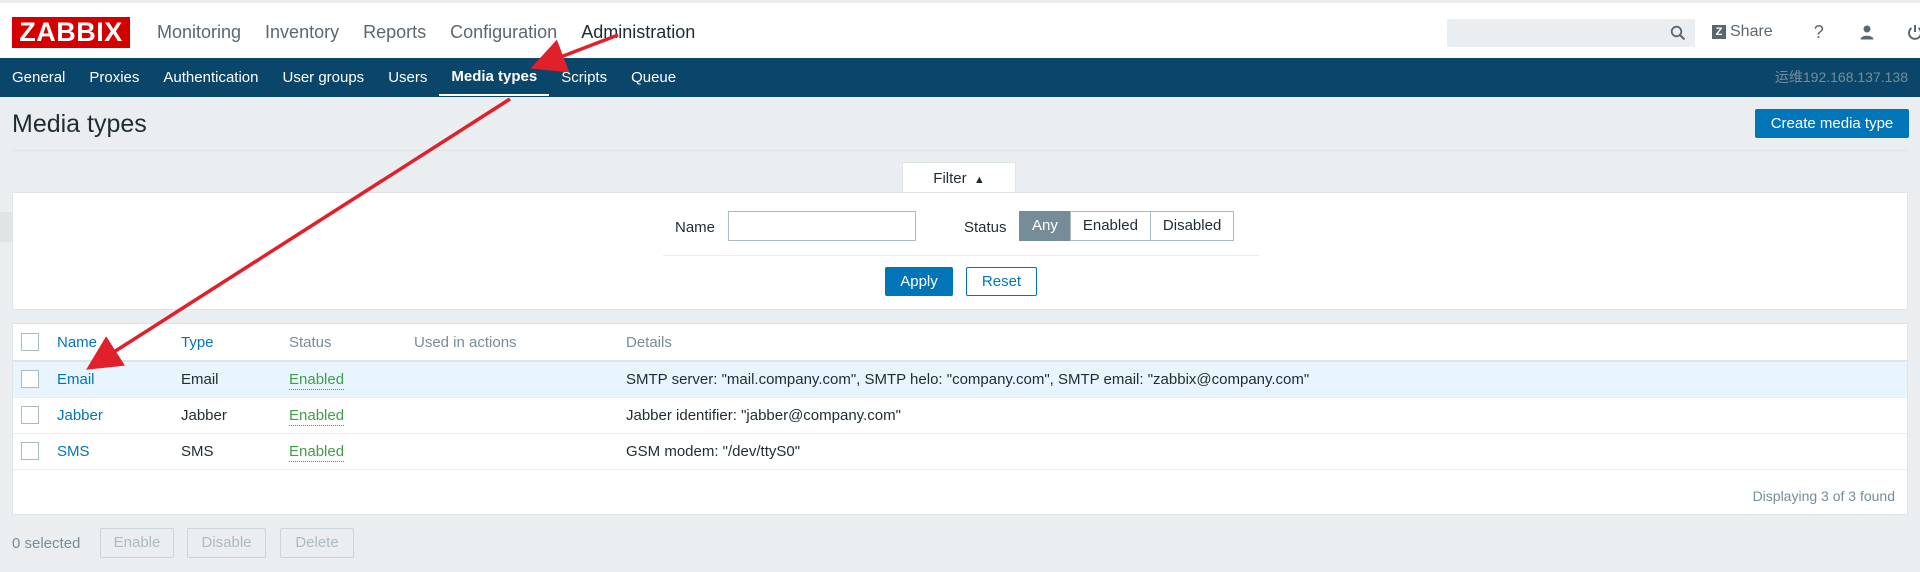  I want to click on create-media-type-button: Create media type, so click(1832, 123).